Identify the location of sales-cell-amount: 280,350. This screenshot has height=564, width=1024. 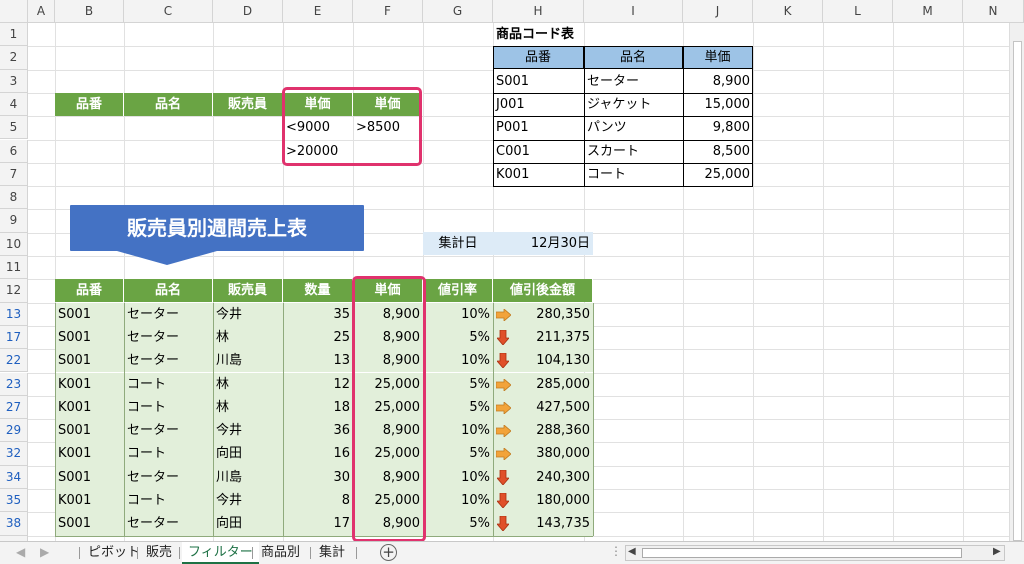
(563, 314).